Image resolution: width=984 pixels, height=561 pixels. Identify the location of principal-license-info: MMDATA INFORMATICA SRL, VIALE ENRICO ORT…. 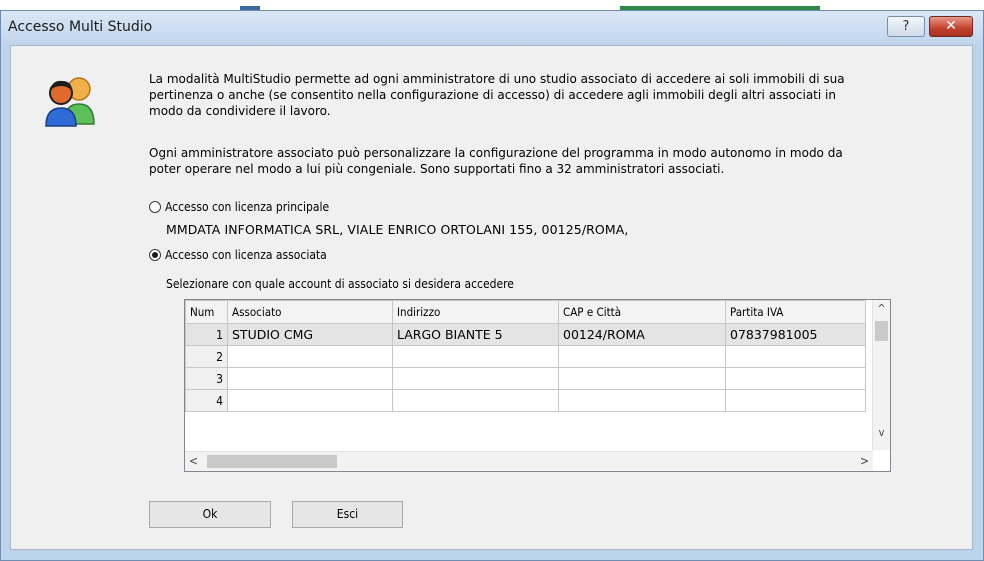
(397, 229).